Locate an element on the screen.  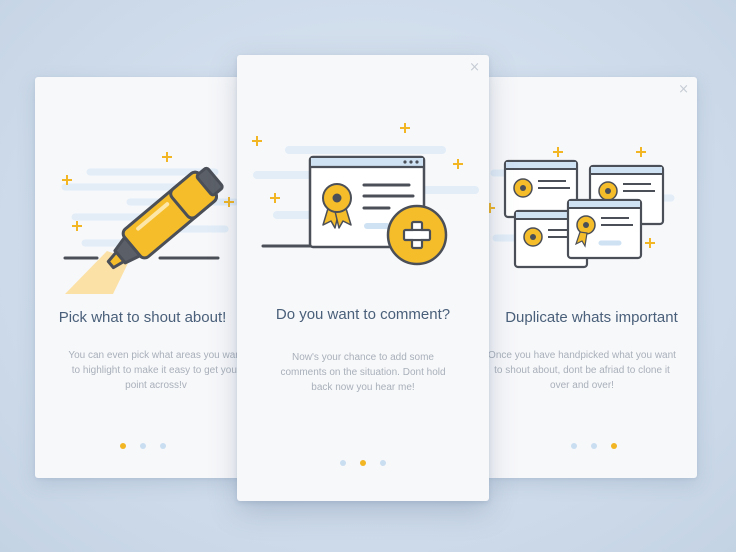
card-title: Do you want to comment? is located at coordinates (363, 314).